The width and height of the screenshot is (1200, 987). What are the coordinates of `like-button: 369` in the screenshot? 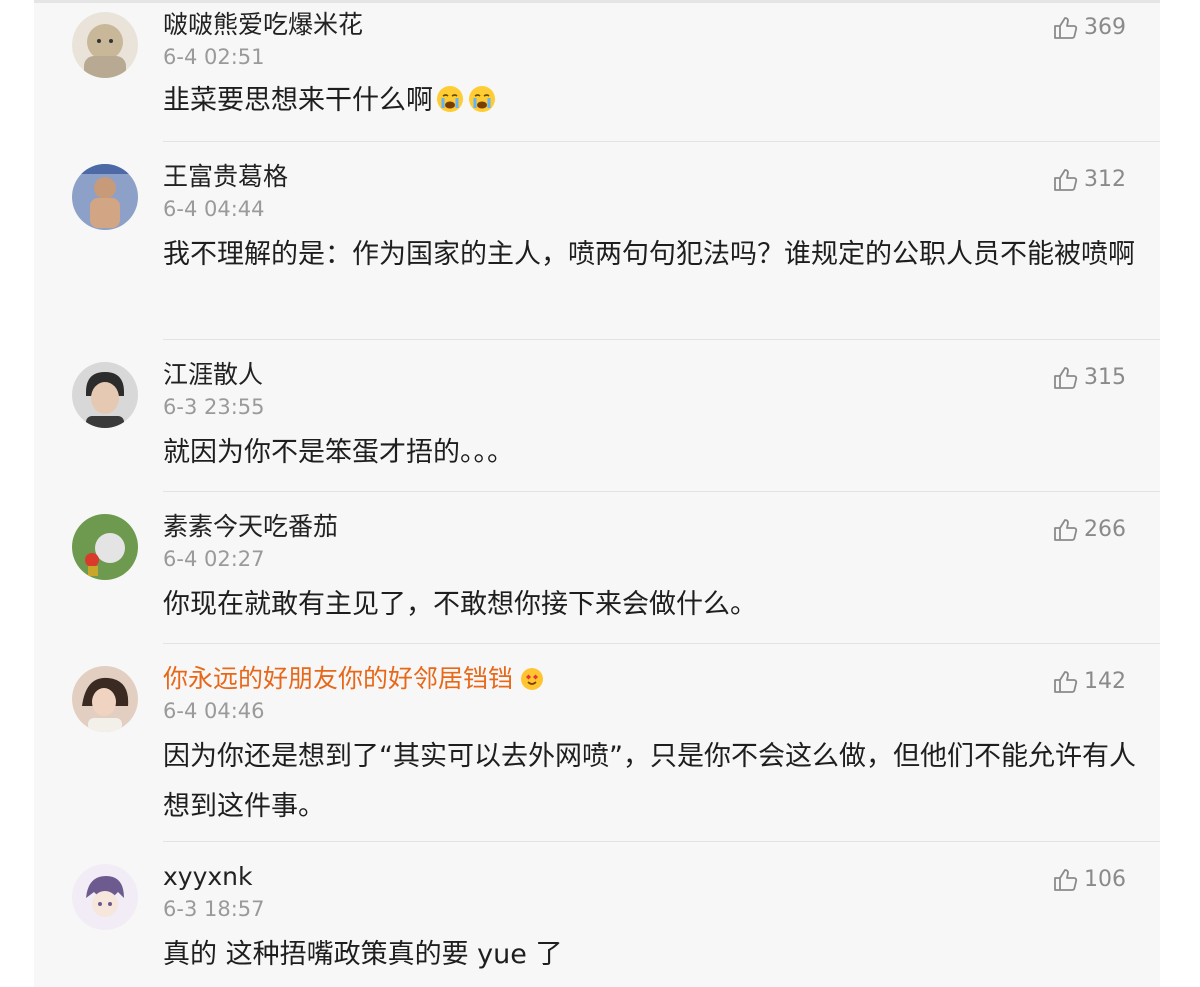 It's located at (1089, 28).